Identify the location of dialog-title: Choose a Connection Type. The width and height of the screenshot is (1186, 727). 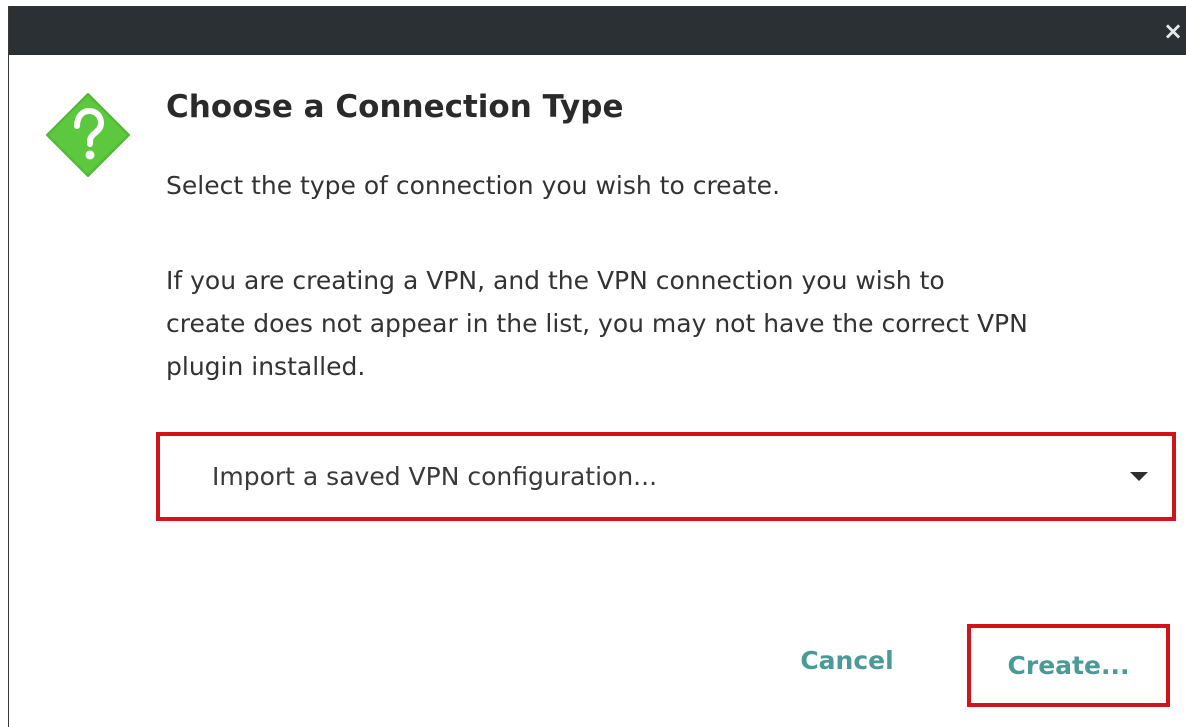
(395, 107).